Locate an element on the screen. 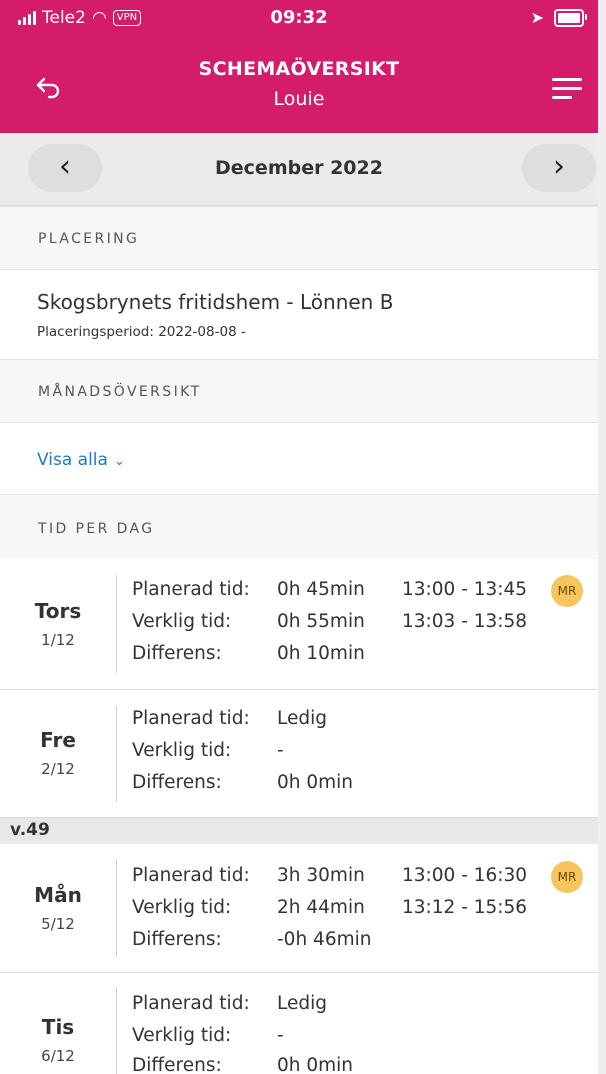 The width and height of the screenshot is (606, 1074). menu-button is located at coordinates (567, 90).